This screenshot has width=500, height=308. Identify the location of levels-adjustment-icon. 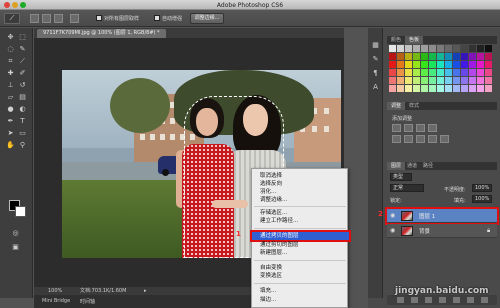
(408, 128).